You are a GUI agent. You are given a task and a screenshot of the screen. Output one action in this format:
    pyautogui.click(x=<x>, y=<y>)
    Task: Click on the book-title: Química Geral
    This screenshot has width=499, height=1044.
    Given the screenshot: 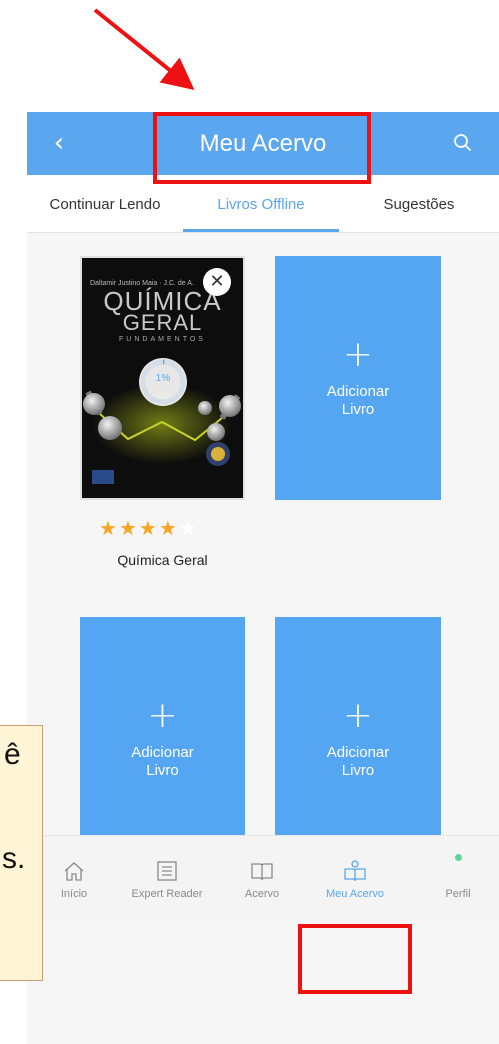 What is the action you would take?
    pyautogui.click(x=162, y=560)
    